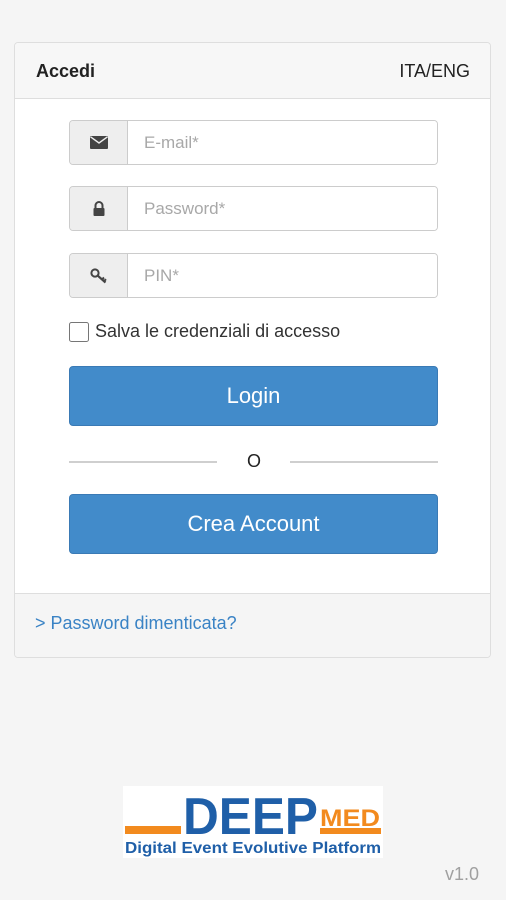  What do you see at coordinates (218, 331) in the screenshot?
I see `remember-label: Salva le credenziali di accesso` at bounding box center [218, 331].